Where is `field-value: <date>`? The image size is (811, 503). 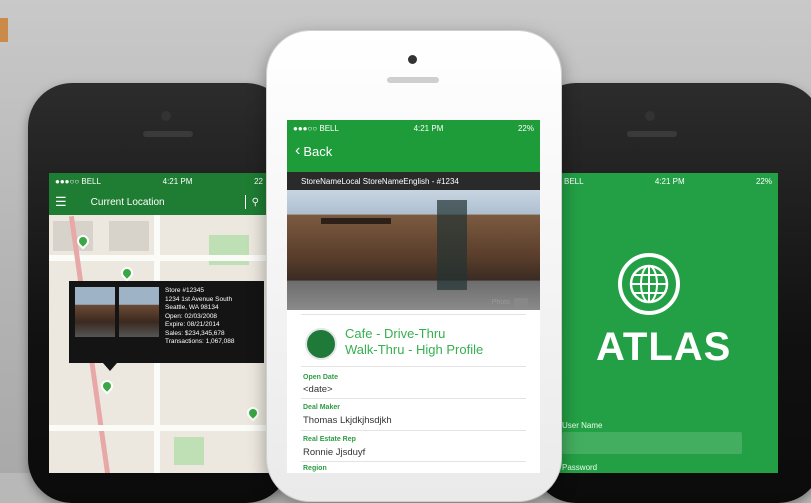
field-value: <date> is located at coordinates (318, 389).